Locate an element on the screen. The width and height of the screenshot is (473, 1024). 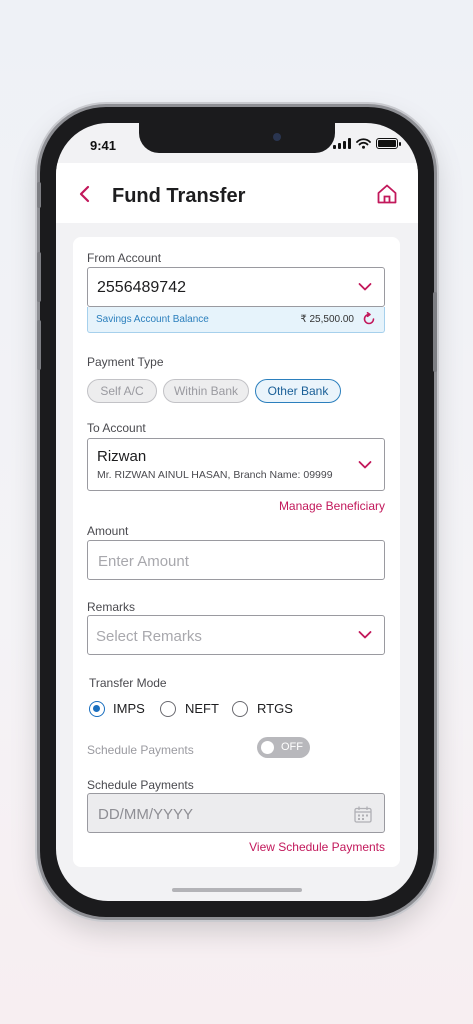
amount-input: Enter Amount is located at coordinates (236, 560).